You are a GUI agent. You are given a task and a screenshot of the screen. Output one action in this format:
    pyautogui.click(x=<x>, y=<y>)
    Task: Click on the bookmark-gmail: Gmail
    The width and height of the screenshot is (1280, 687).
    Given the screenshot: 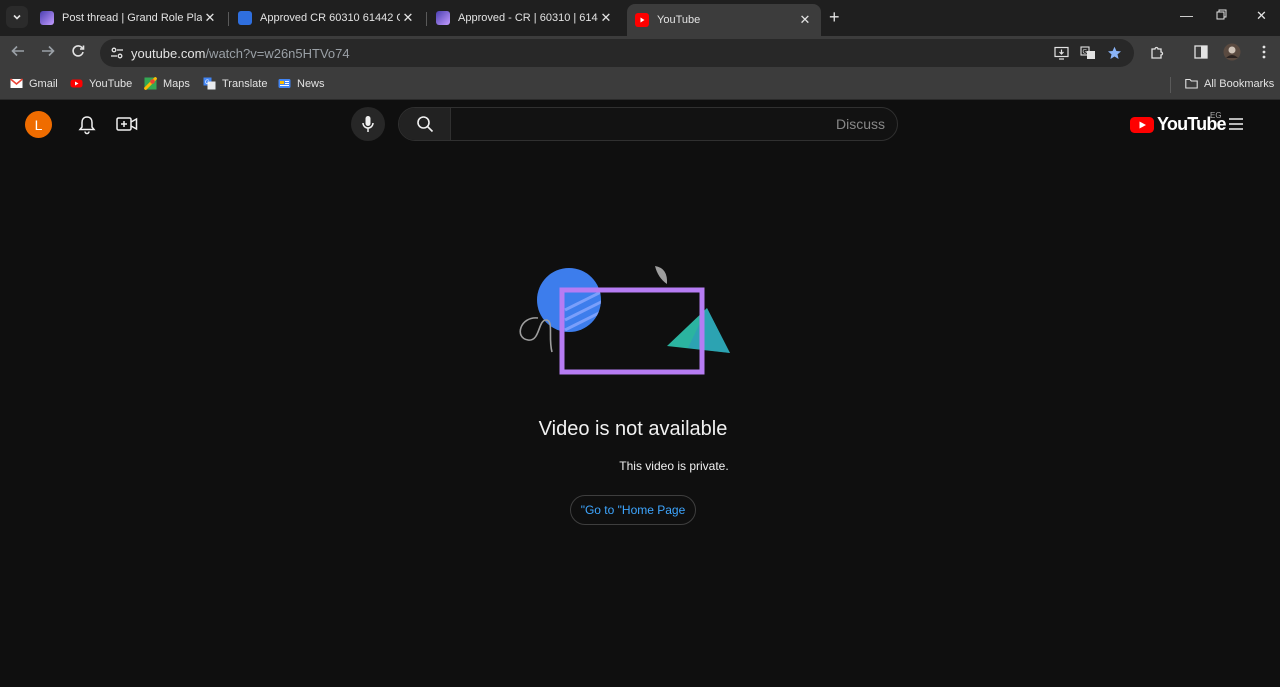 What is the action you would take?
    pyautogui.click(x=34, y=83)
    